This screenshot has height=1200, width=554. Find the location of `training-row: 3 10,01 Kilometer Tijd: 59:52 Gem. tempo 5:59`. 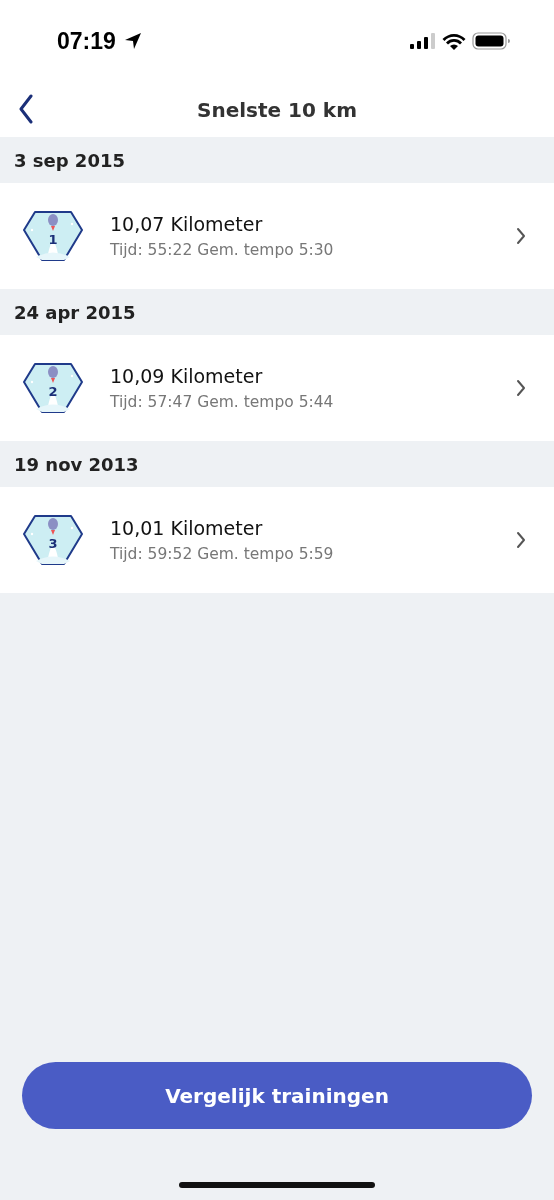

training-row: 3 10,01 Kilometer Tijd: 59:52 Gem. tempo 5:59 is located at coordinates (277, 540).